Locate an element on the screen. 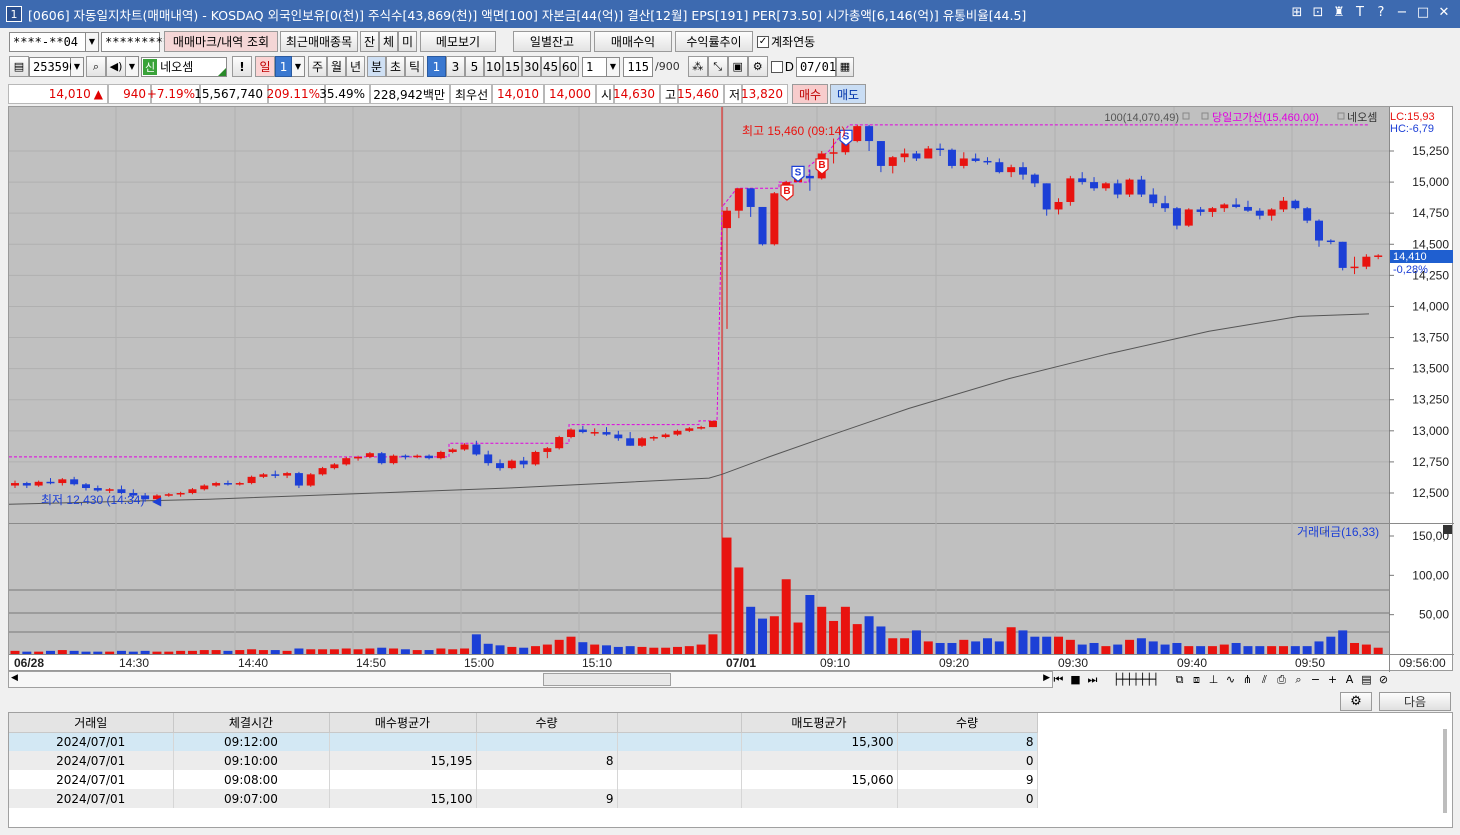 Image resolution: width=1460 pixels, height=835 pixels. channel-icon: ⫽ is located at coordinates (1264, 679).